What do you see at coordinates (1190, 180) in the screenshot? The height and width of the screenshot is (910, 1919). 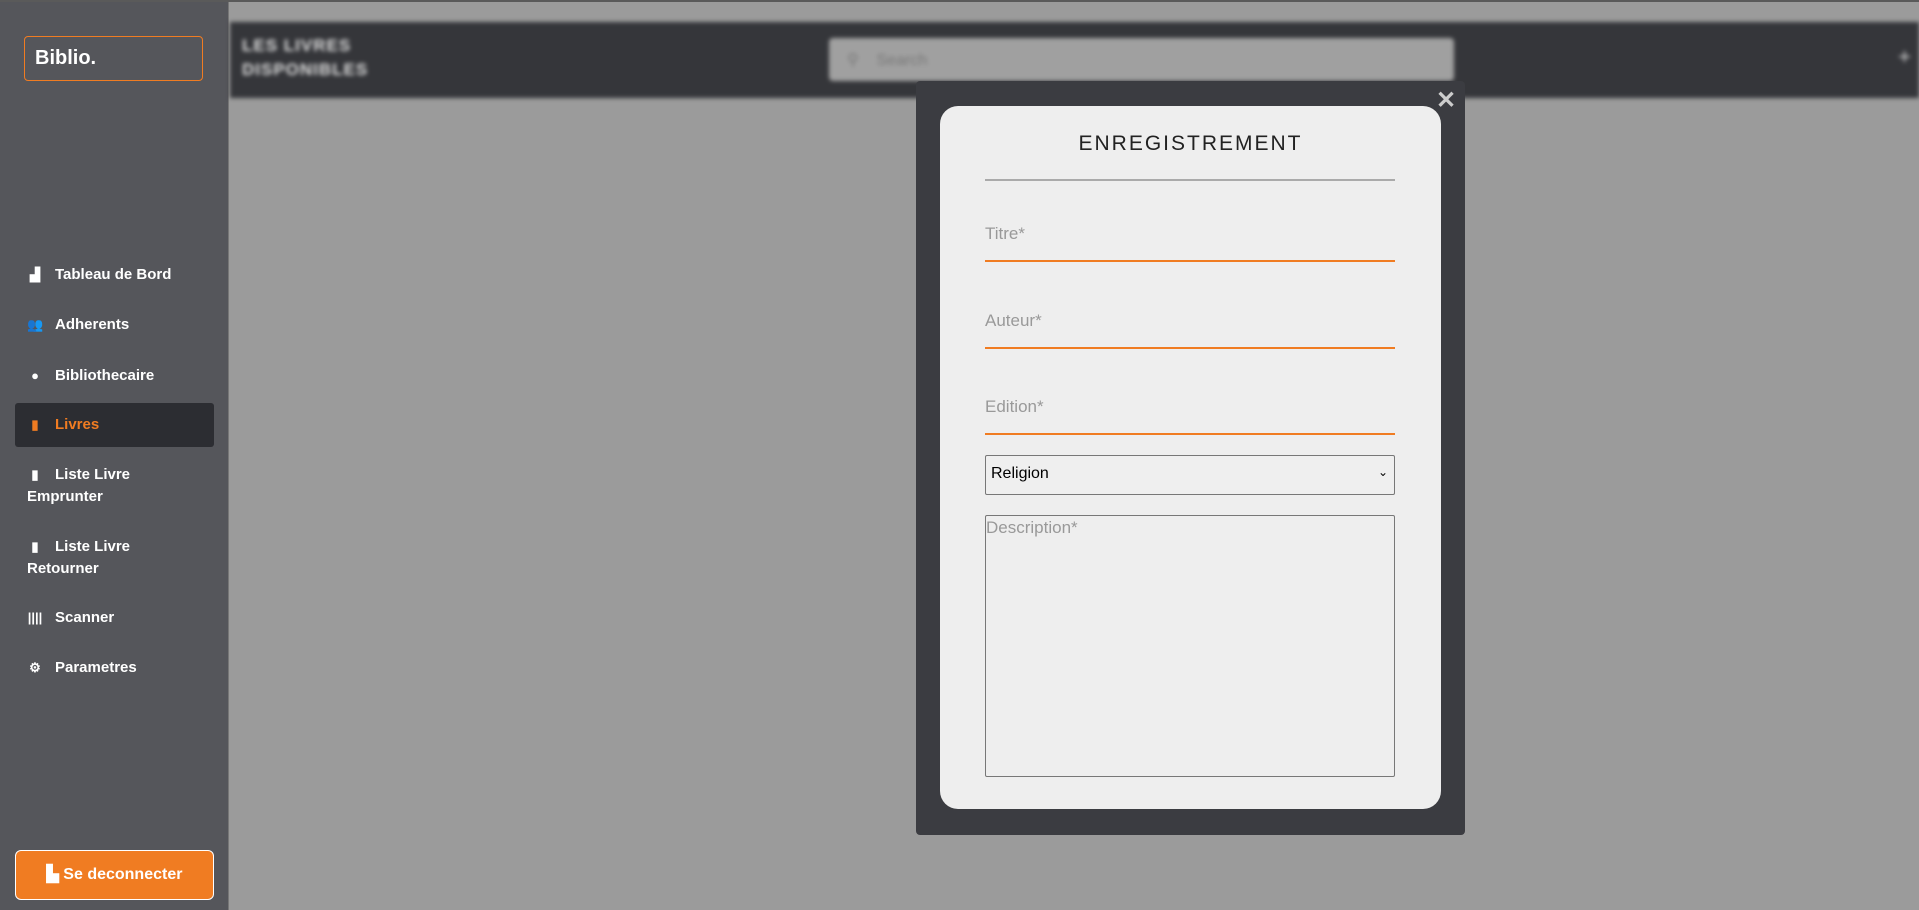 I see `divider` at bounding box center [1190, 180].